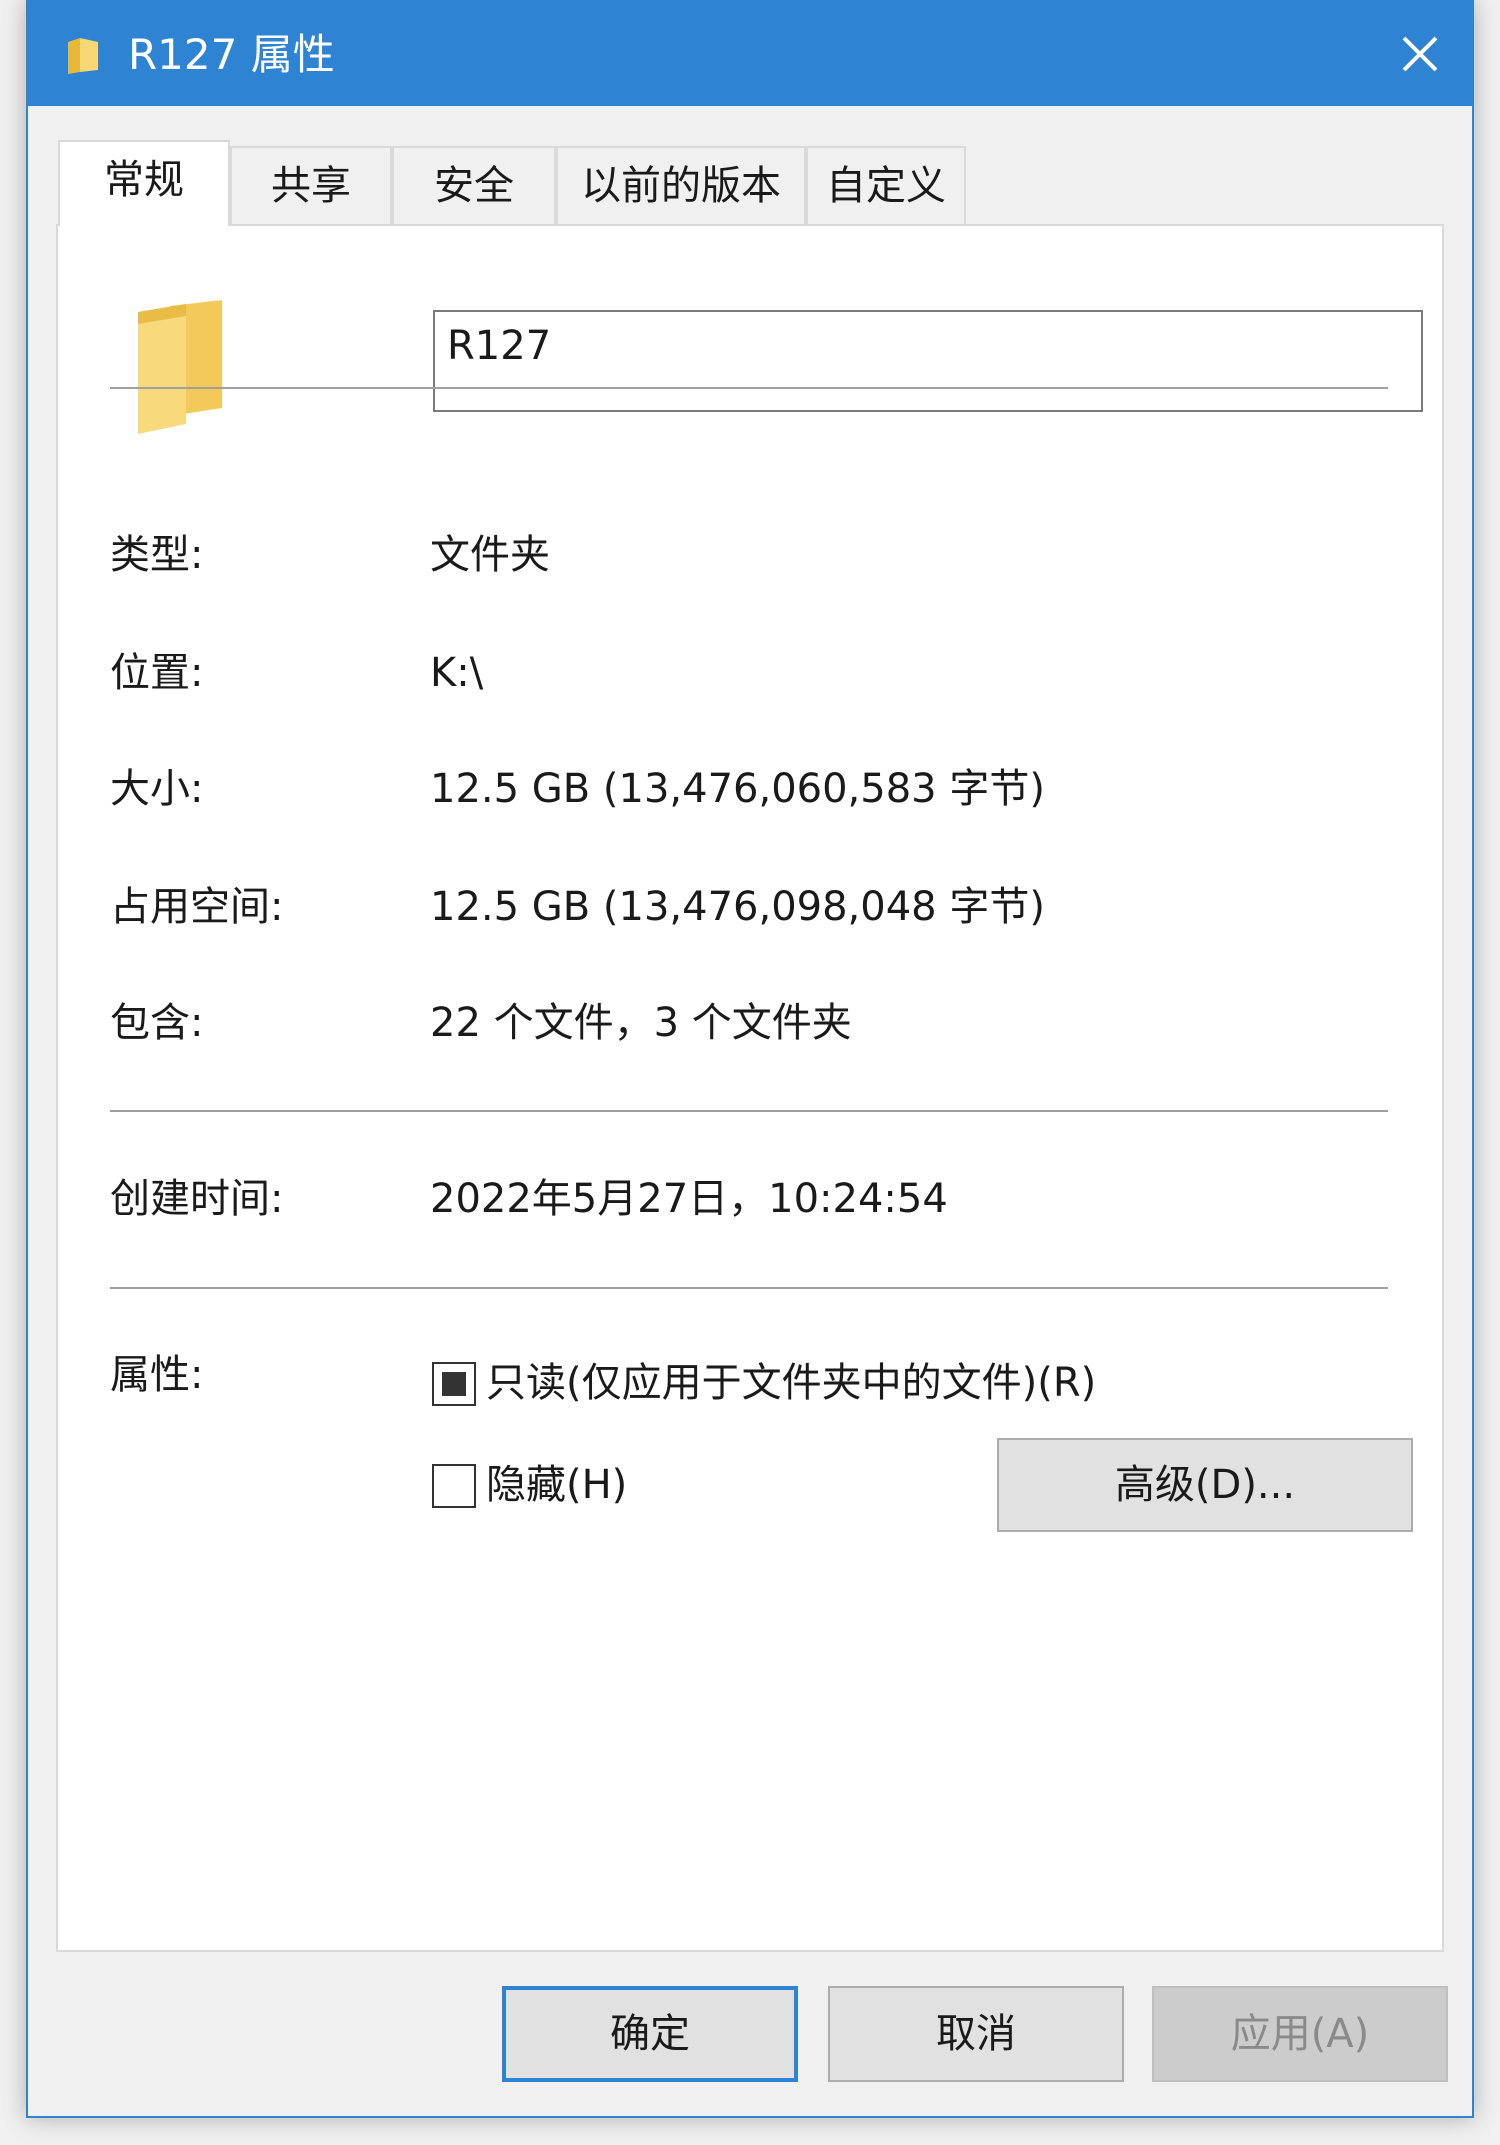 The image size is (1500, 2145). I want to click on window-title: R127 属性, so click(231, 54).